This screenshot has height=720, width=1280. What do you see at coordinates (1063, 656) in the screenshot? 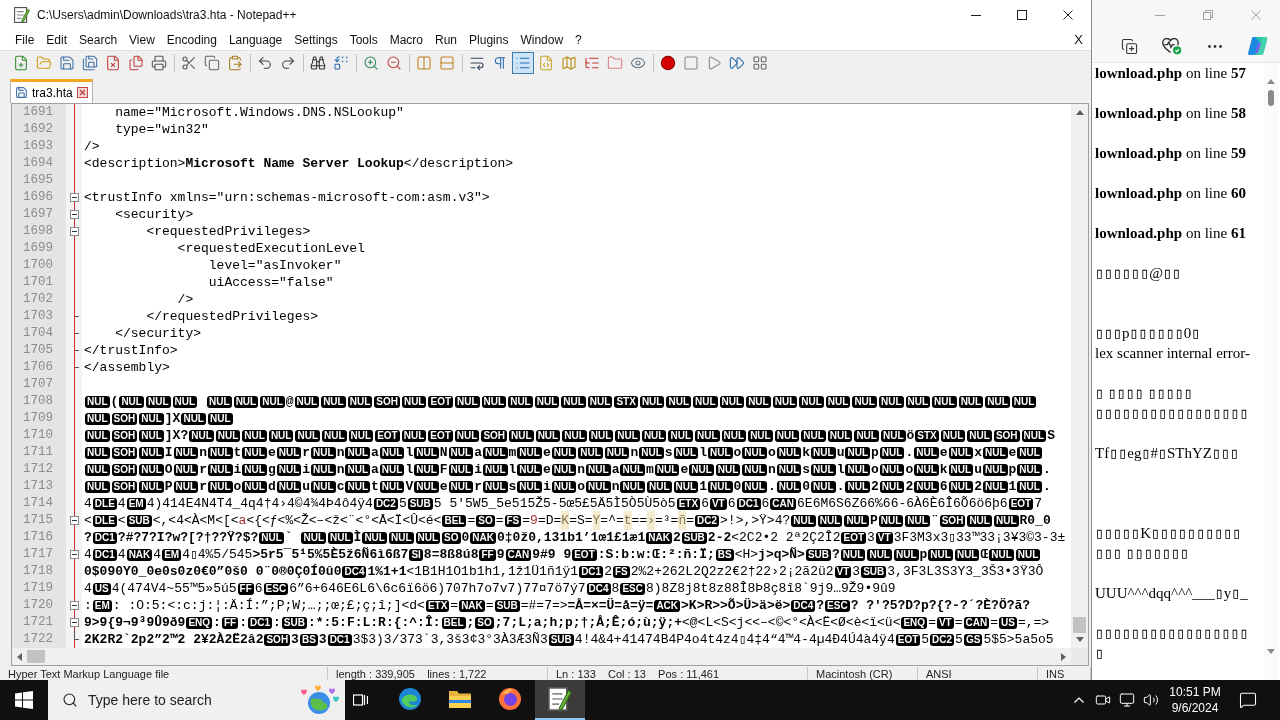
I see `scroll-right-icon` at bounding box center [1063, 656].